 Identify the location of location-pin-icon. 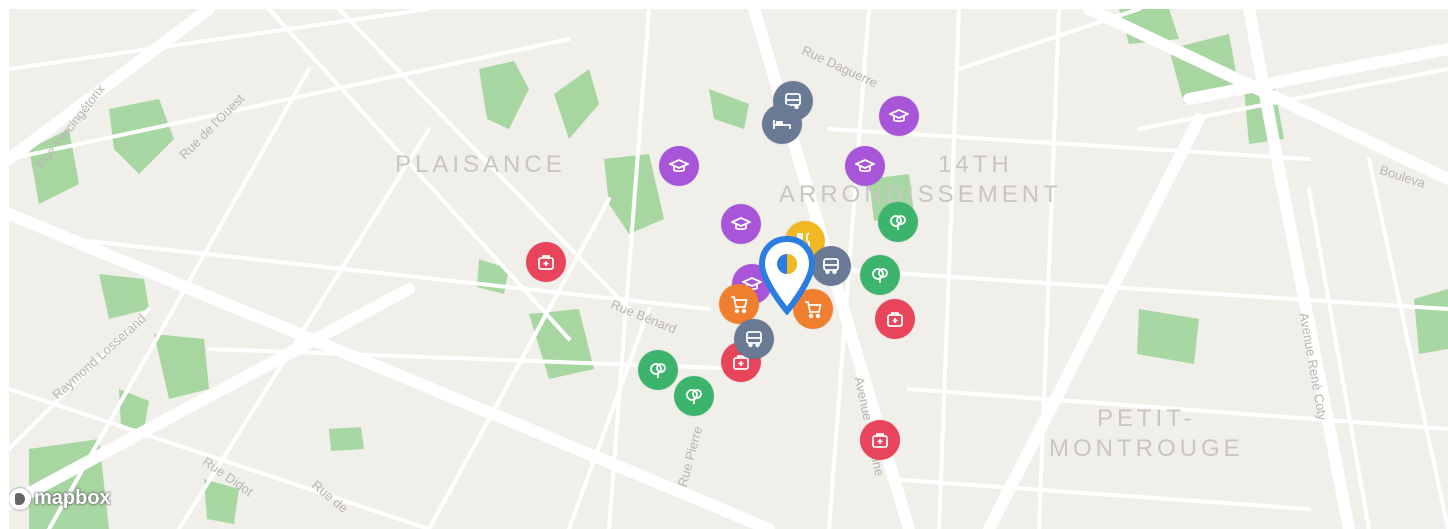
(787, 277).